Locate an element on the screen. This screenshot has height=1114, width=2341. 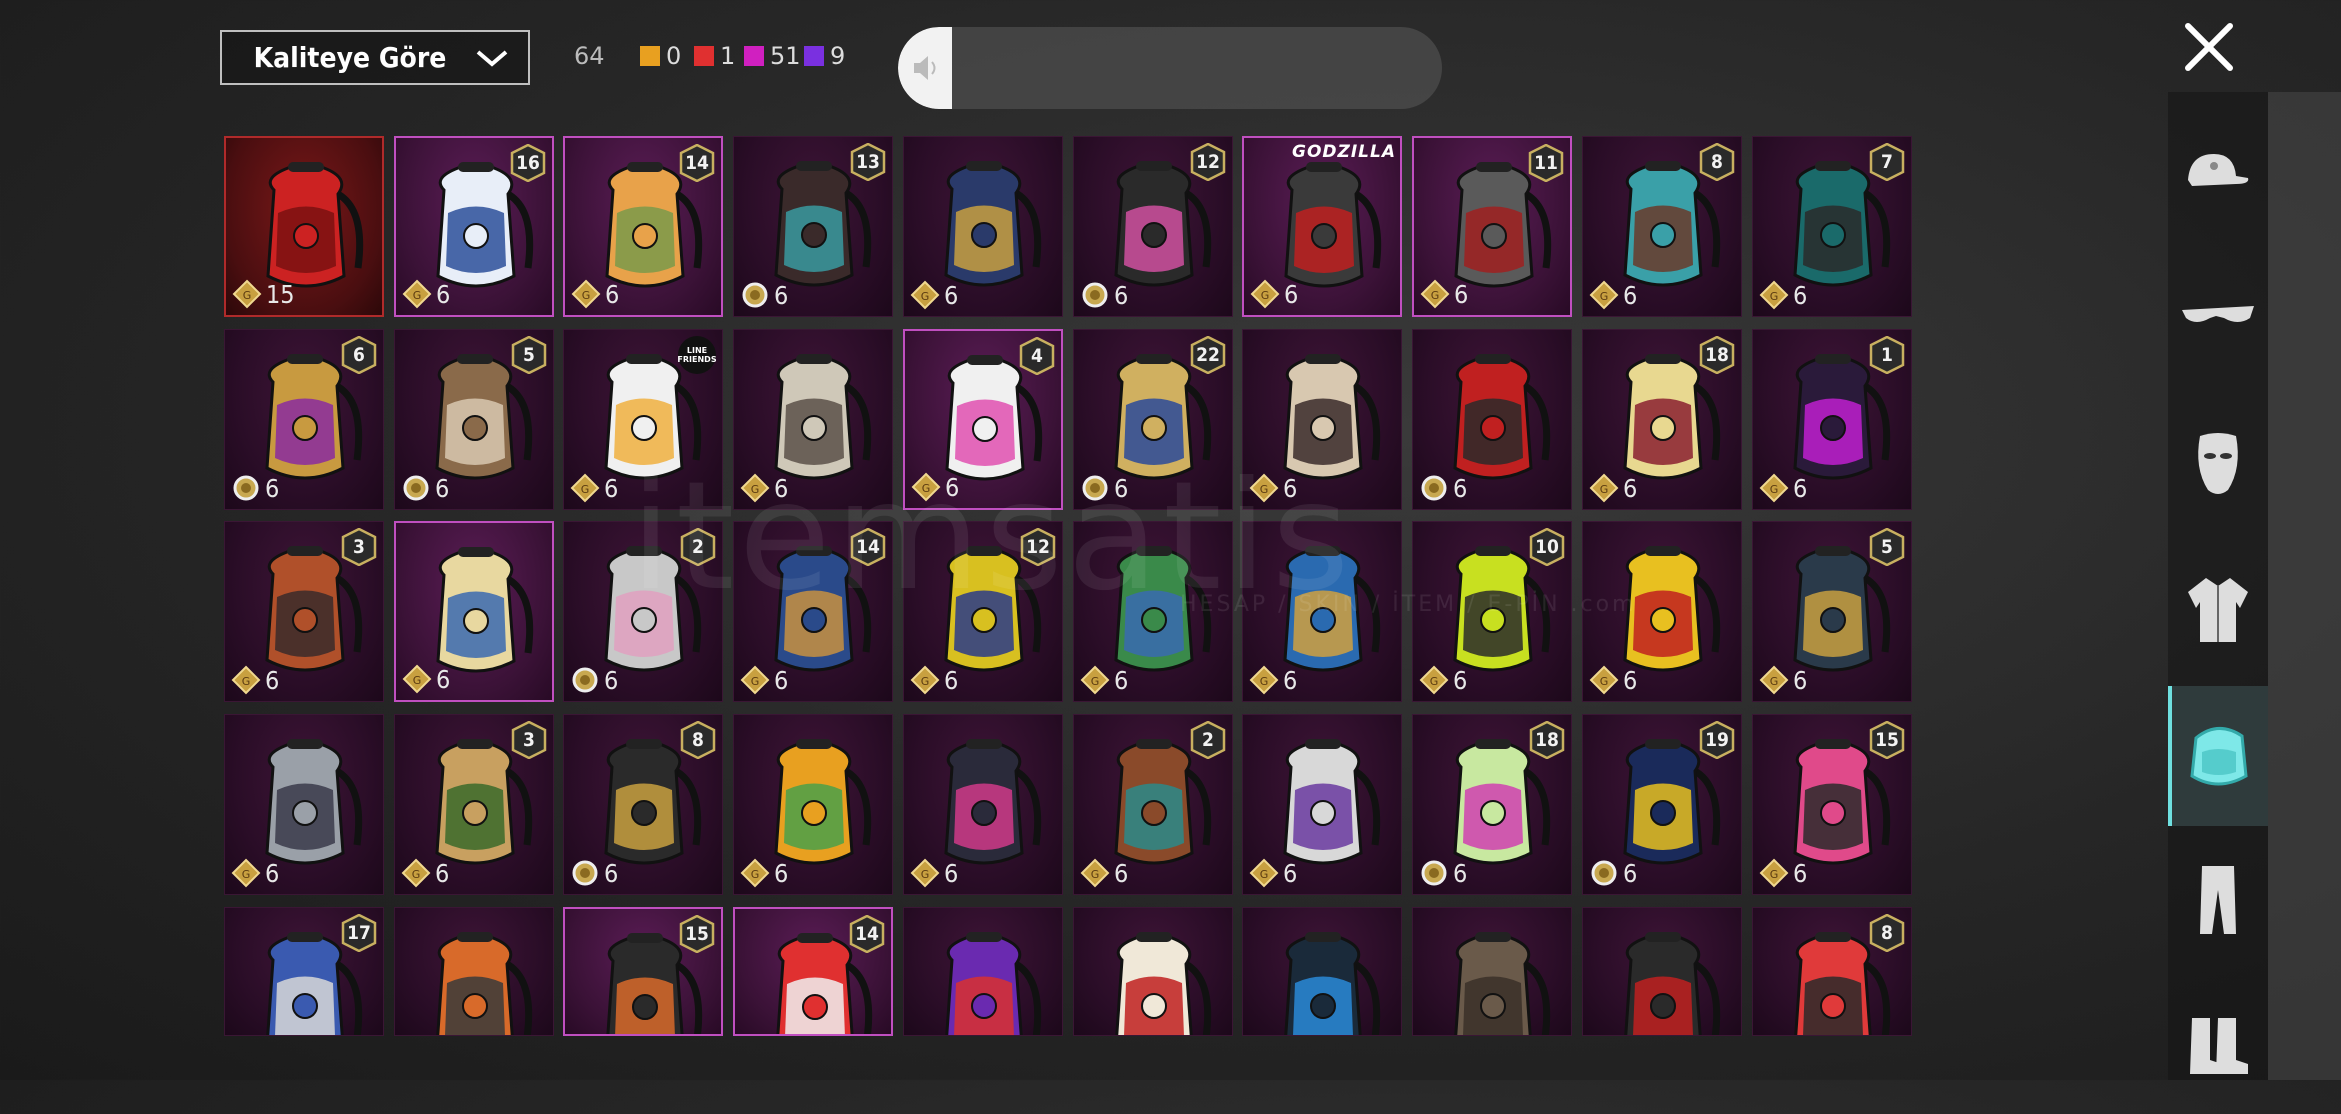
item-count: G 15 is located at coordinates (263, 294).